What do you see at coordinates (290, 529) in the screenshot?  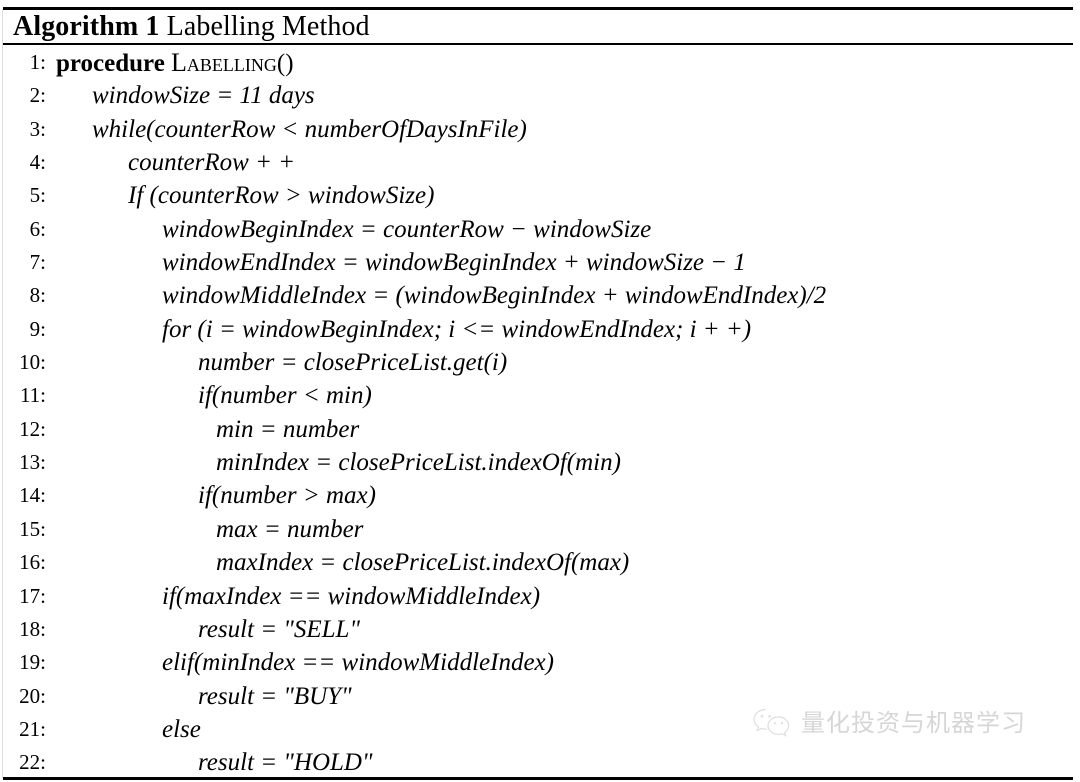 I see `line-code: max = number` at bounding box center [290, 529].